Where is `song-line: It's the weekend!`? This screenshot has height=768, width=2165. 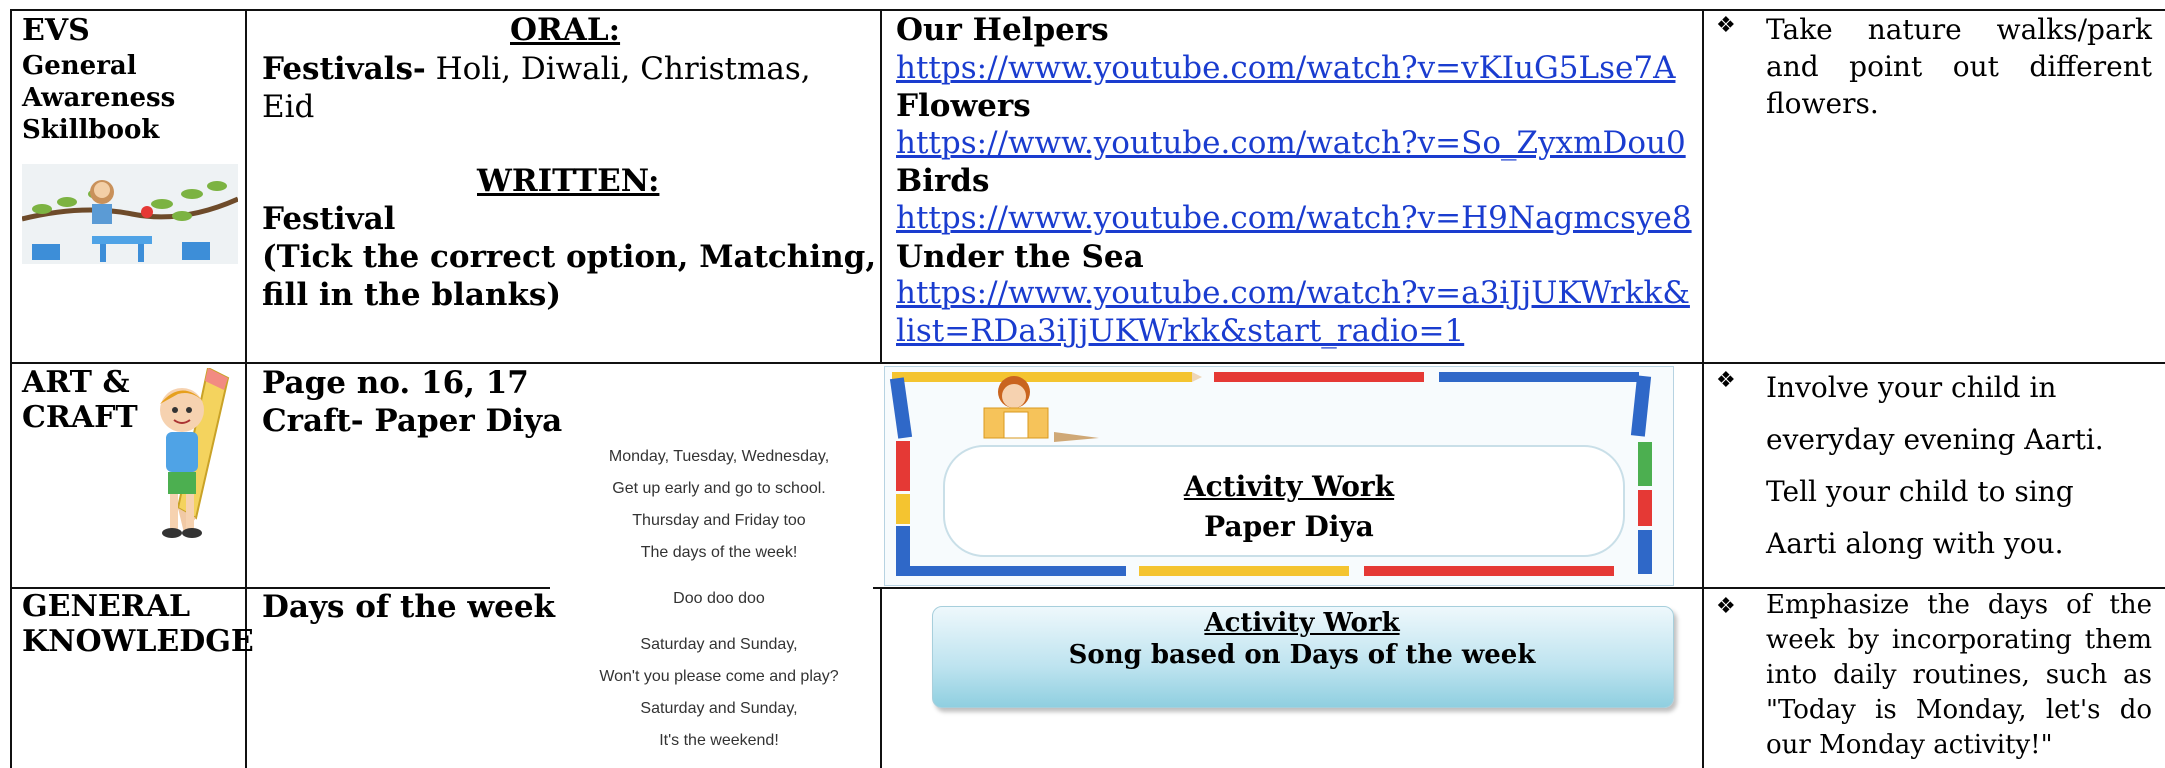
song-line: It's the weekend! is located at coordinates (719, 740).